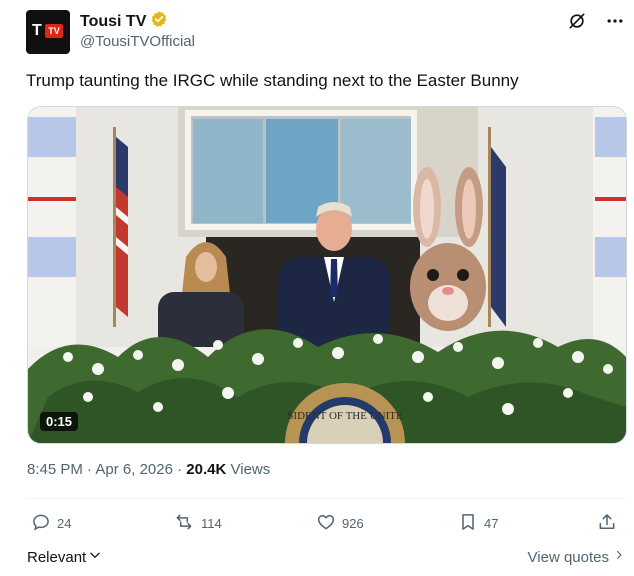 This screenshot has height=576, width=634. Describe the element at coordinates (568, 557) in the screenshot. I see `view-quotes-label: View quotes` at that location.